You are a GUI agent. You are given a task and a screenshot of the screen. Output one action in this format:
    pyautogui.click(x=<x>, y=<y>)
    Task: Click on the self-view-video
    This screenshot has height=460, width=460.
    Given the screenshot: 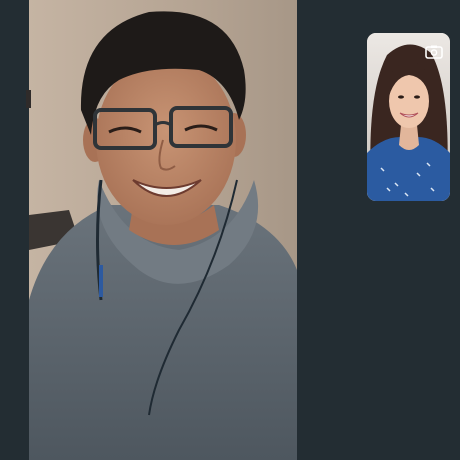 What is the action you would take?
    pyautogui.click(x=408, y=117)
    